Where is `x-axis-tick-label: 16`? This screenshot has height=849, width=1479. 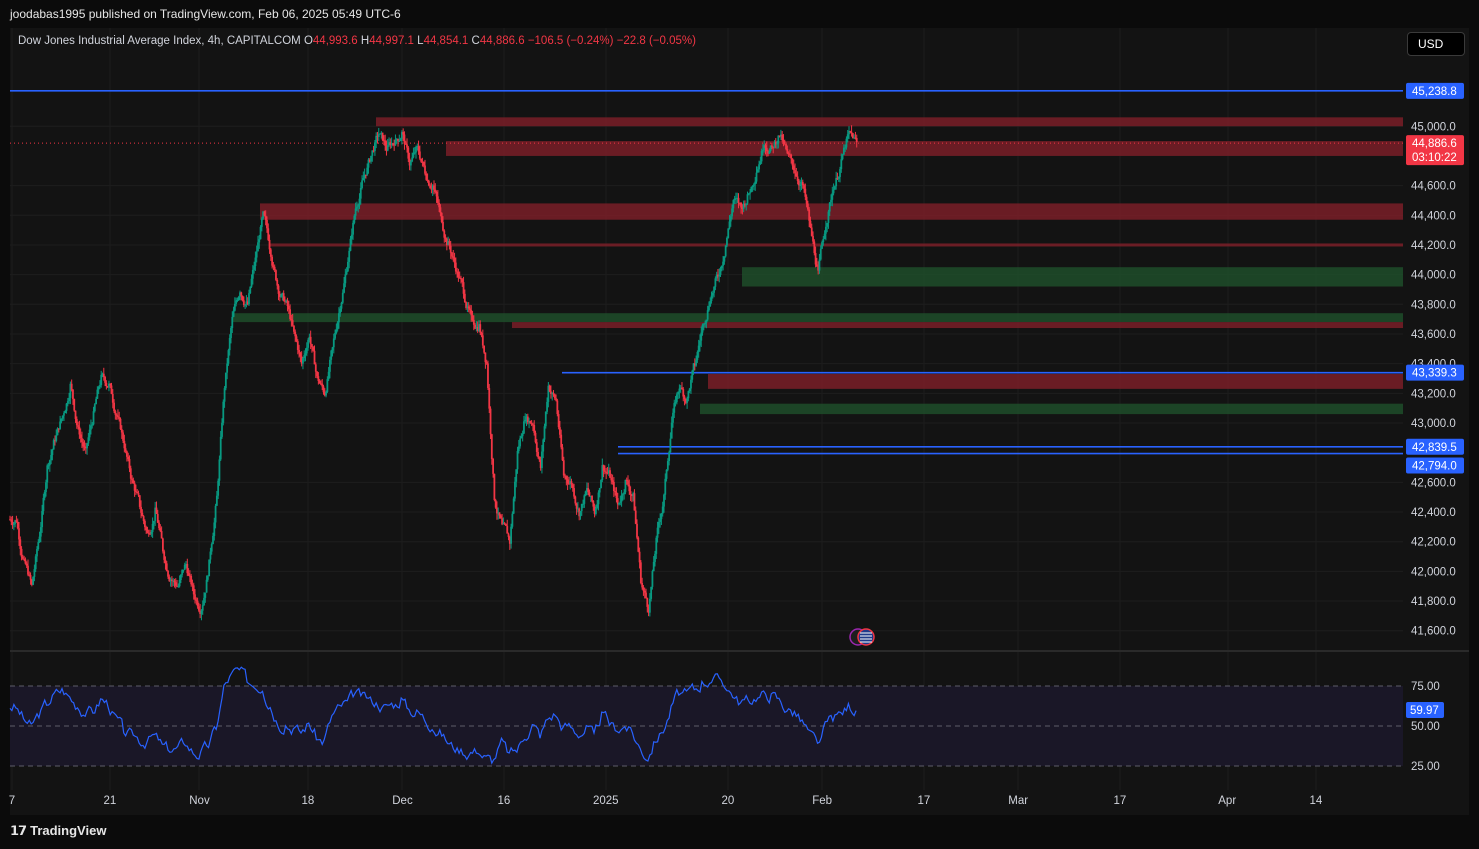
x-axis-tick-label: 16 is located at coordinates (504, 801).